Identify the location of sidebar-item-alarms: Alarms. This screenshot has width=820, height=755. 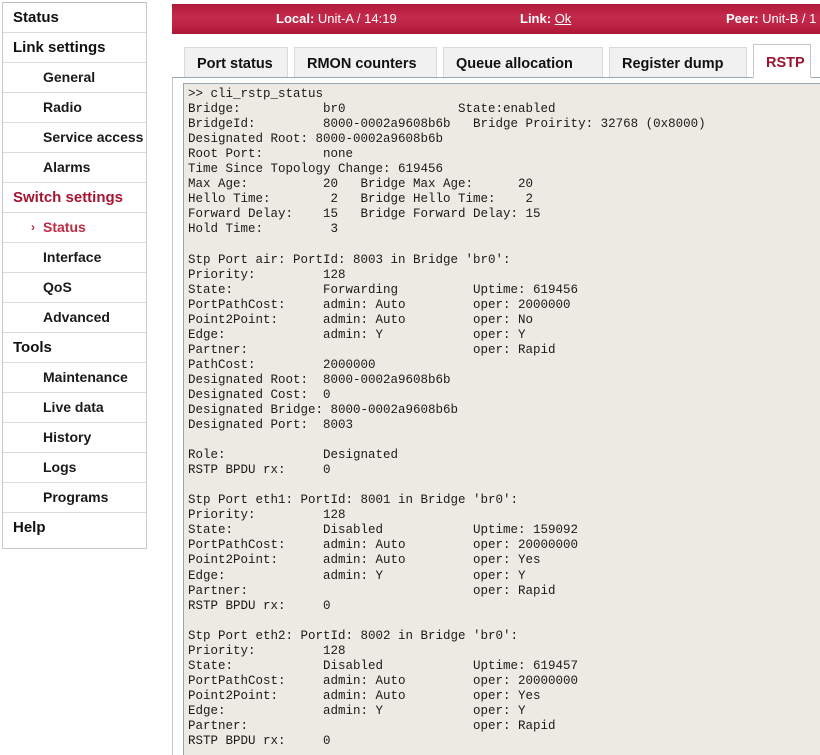
(74, 167).